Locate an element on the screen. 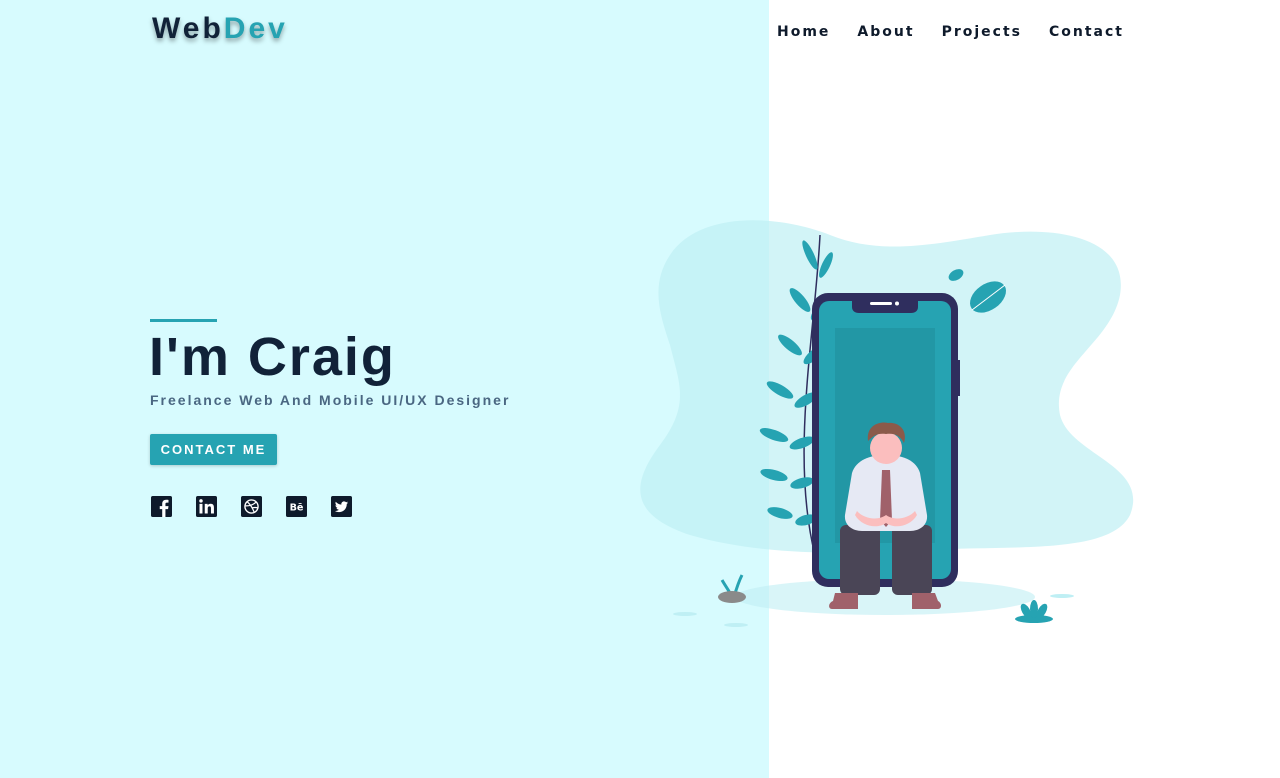  main-nav: Home About Projects Contact is located at coordinates (950, 32).